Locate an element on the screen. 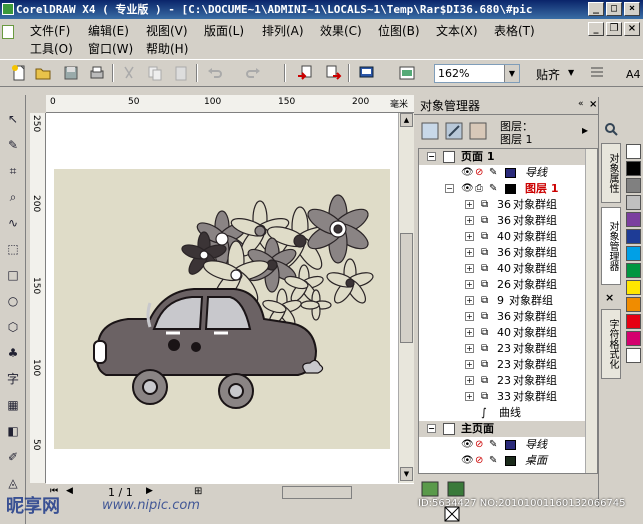 The height and width of the screenshot is (524, 643). eyedropper-tool-icon: ✐ is located at coordinates (13, 457).